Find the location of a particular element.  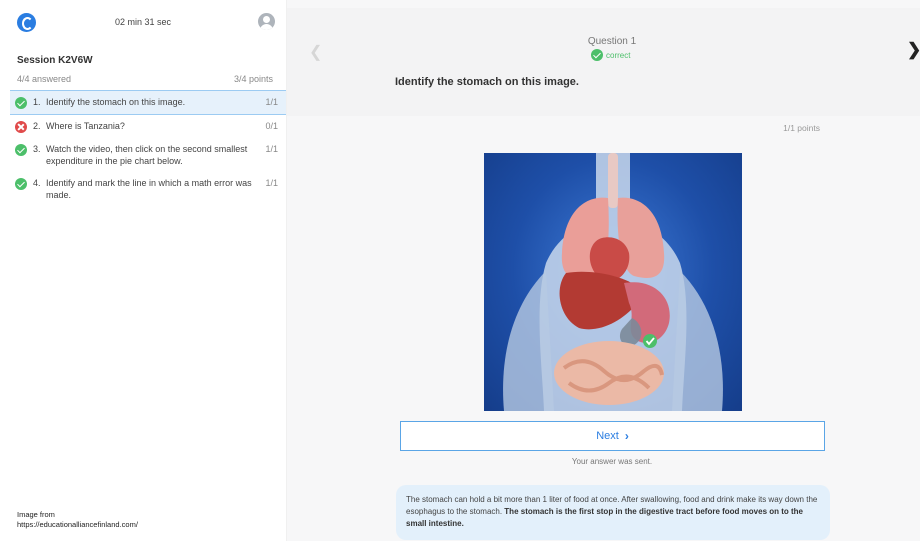

next-button-label: Next is located at coordinates (607, 436).